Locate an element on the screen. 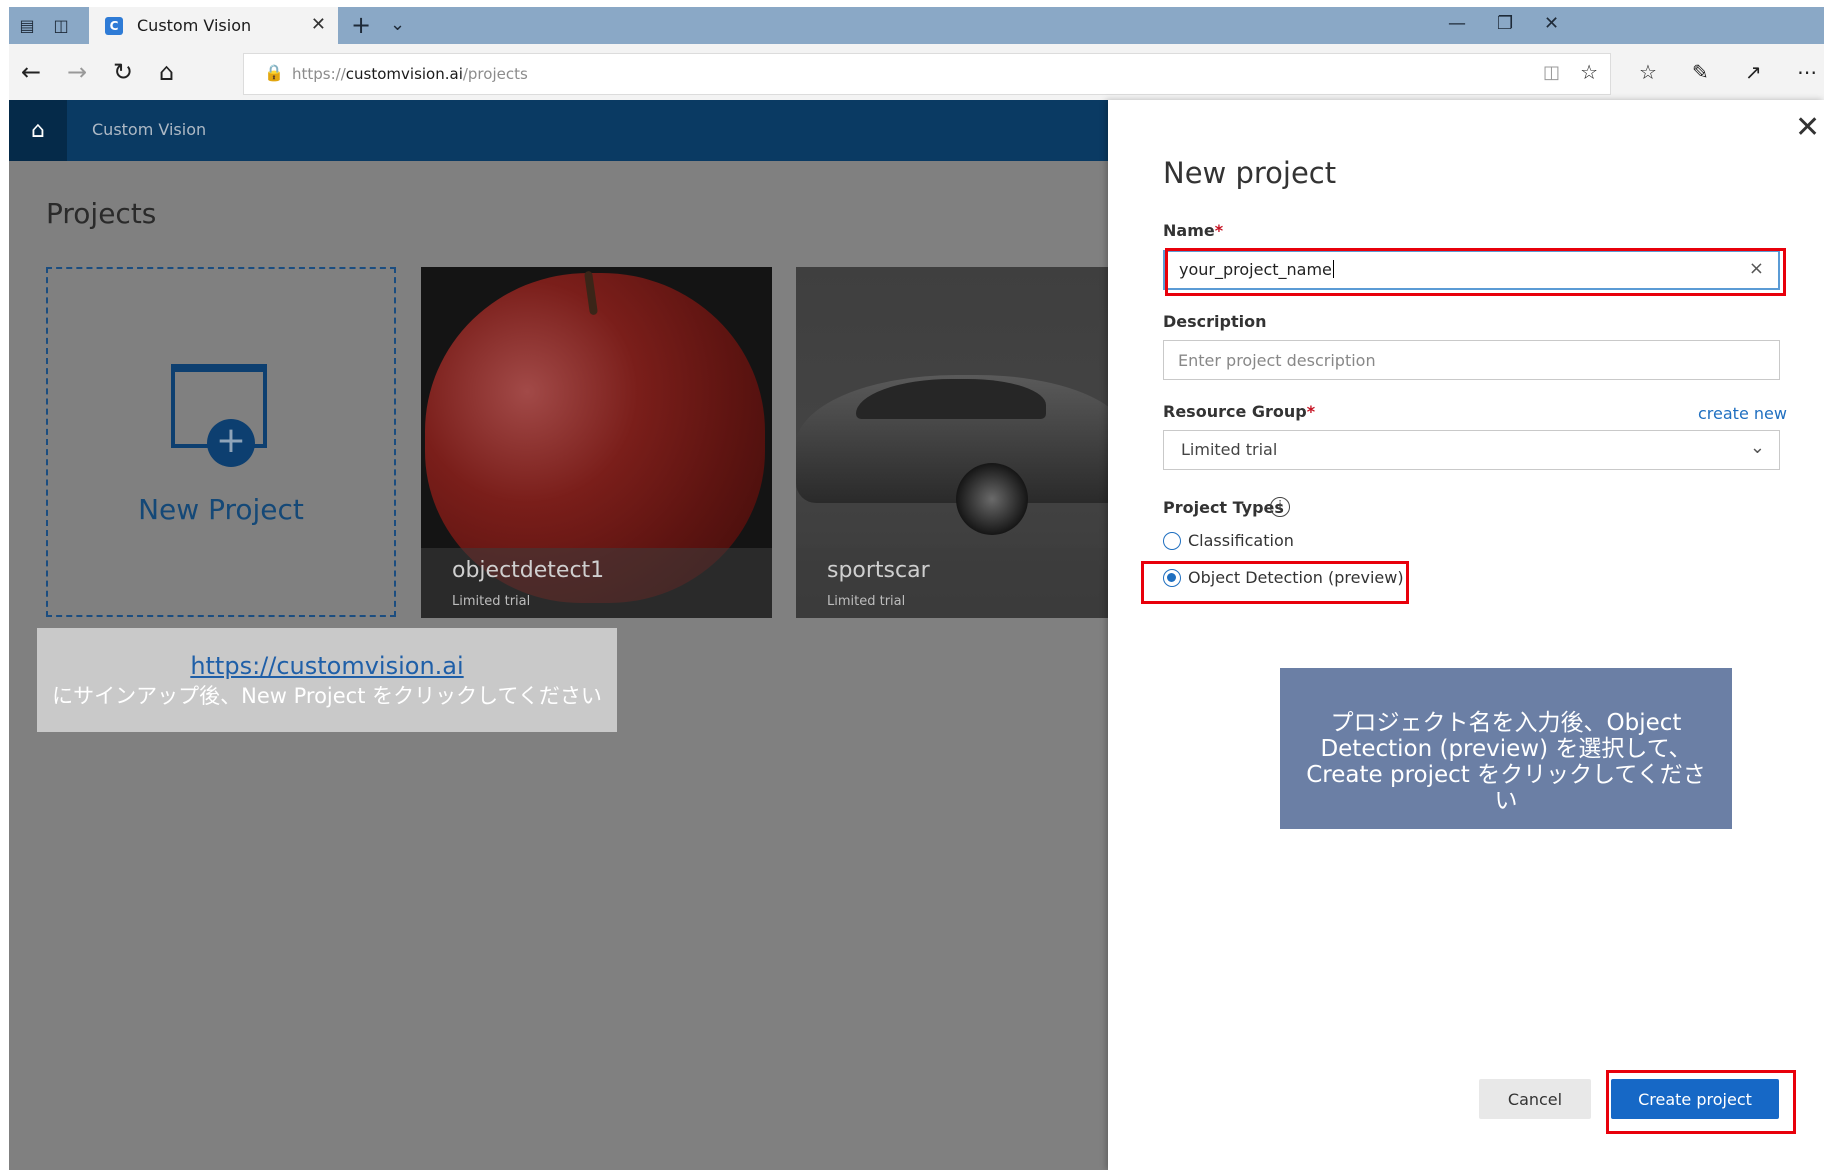 The height and width of the screenshot is (1170, 1824). restore-icon: ❐ is located at coordinates (1505, 23).